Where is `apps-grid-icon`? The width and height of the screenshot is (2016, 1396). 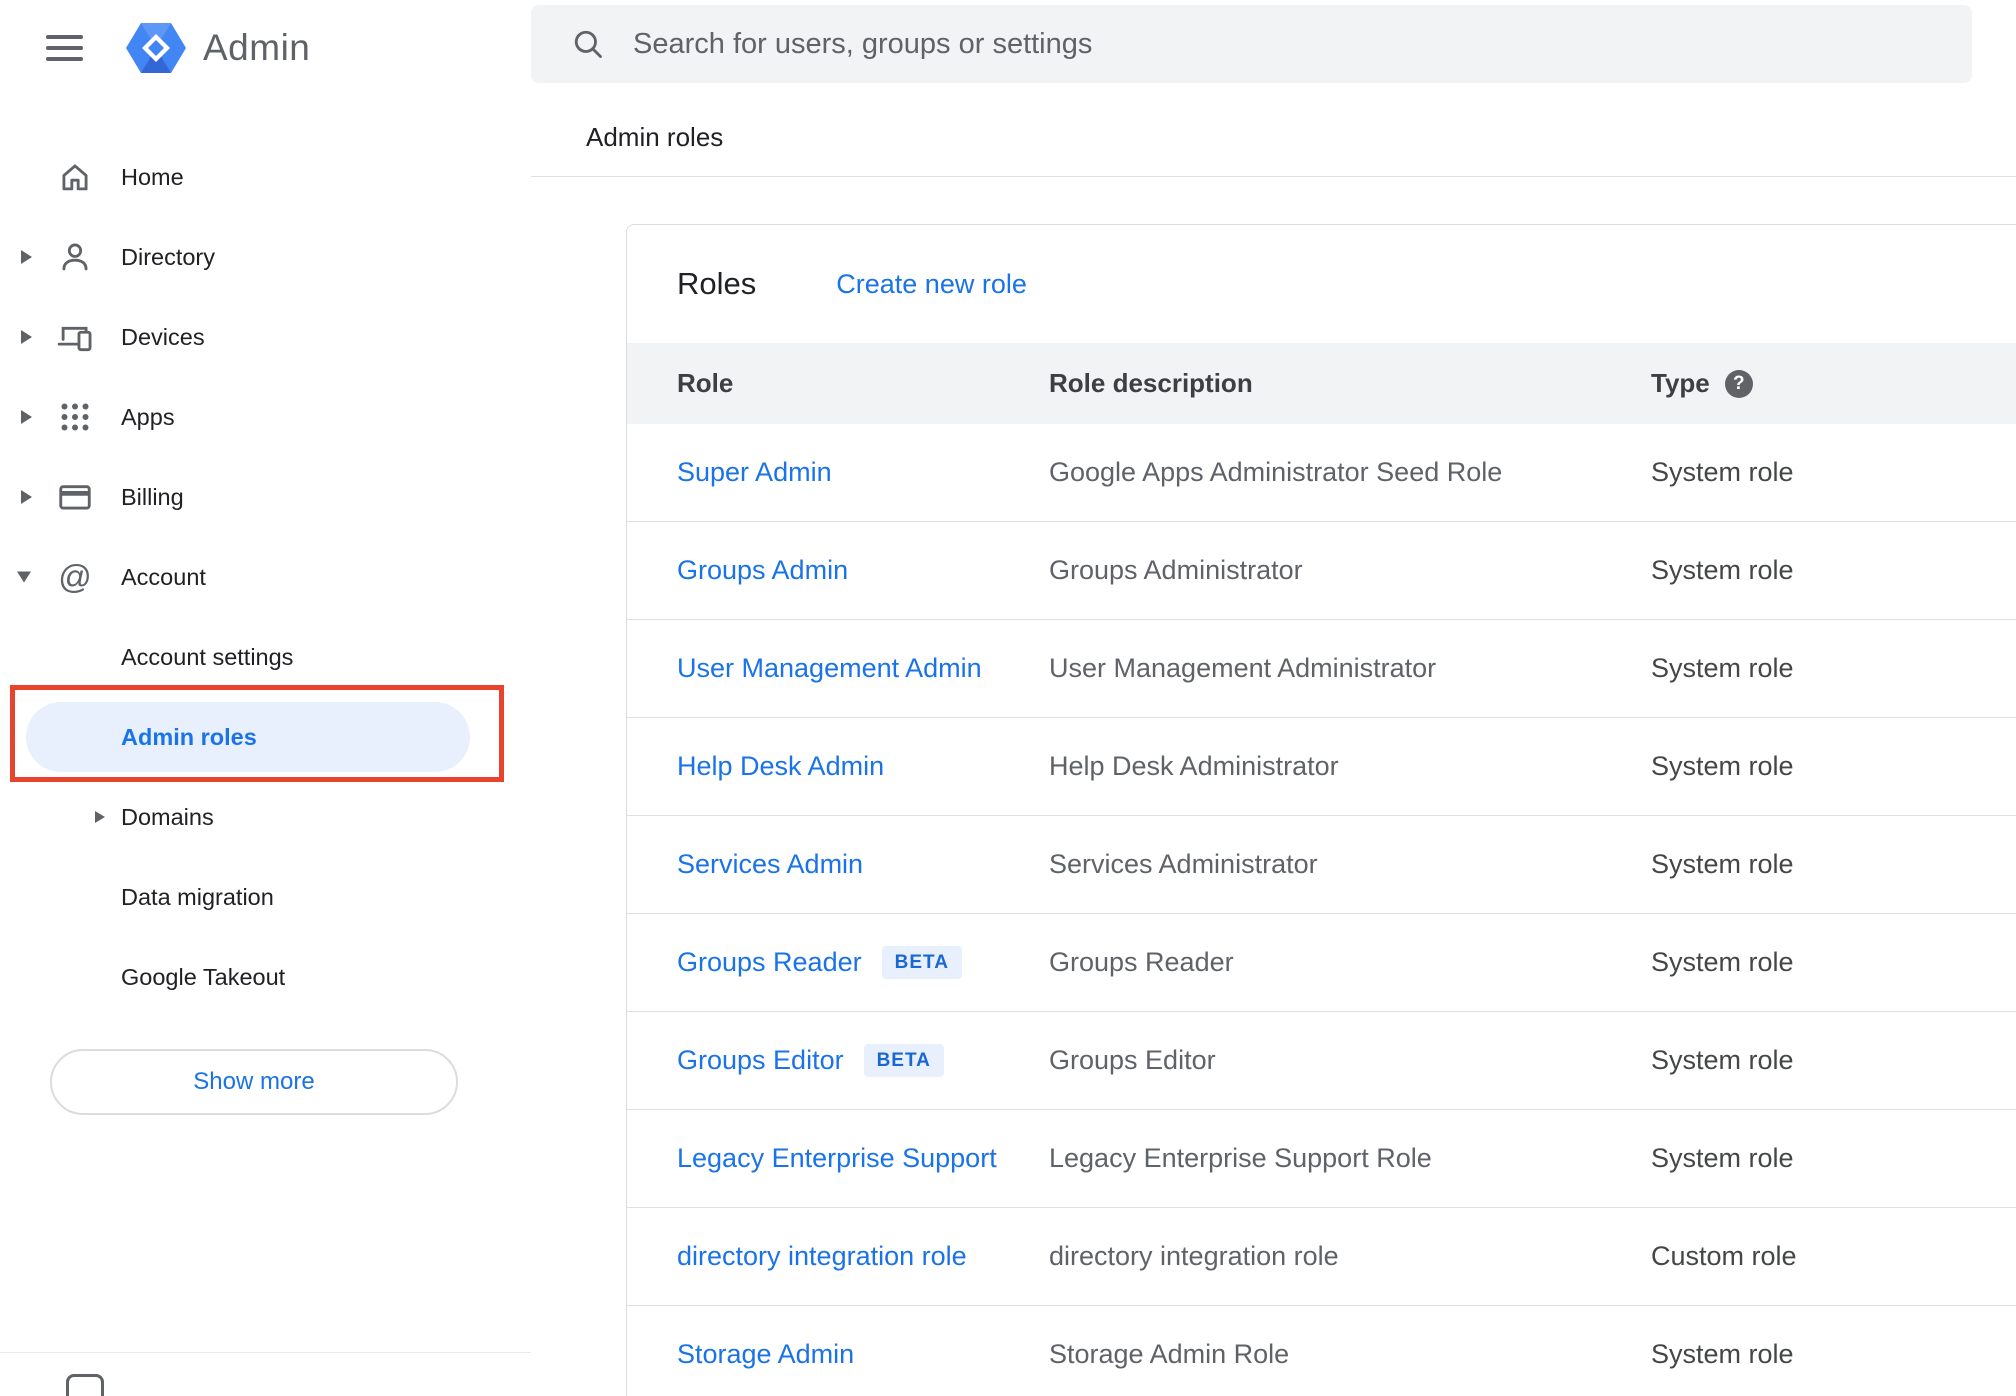
apps-grid-icon is located at coordinates (75, 417).